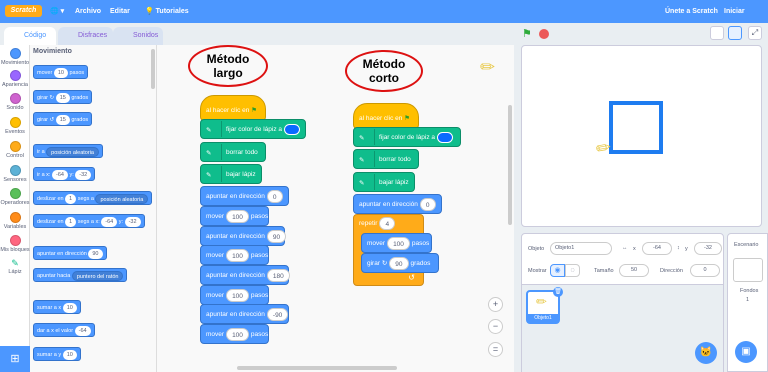 The image size is (768, 372). I want to click on edit-menu: Editar, so click(120, 11).